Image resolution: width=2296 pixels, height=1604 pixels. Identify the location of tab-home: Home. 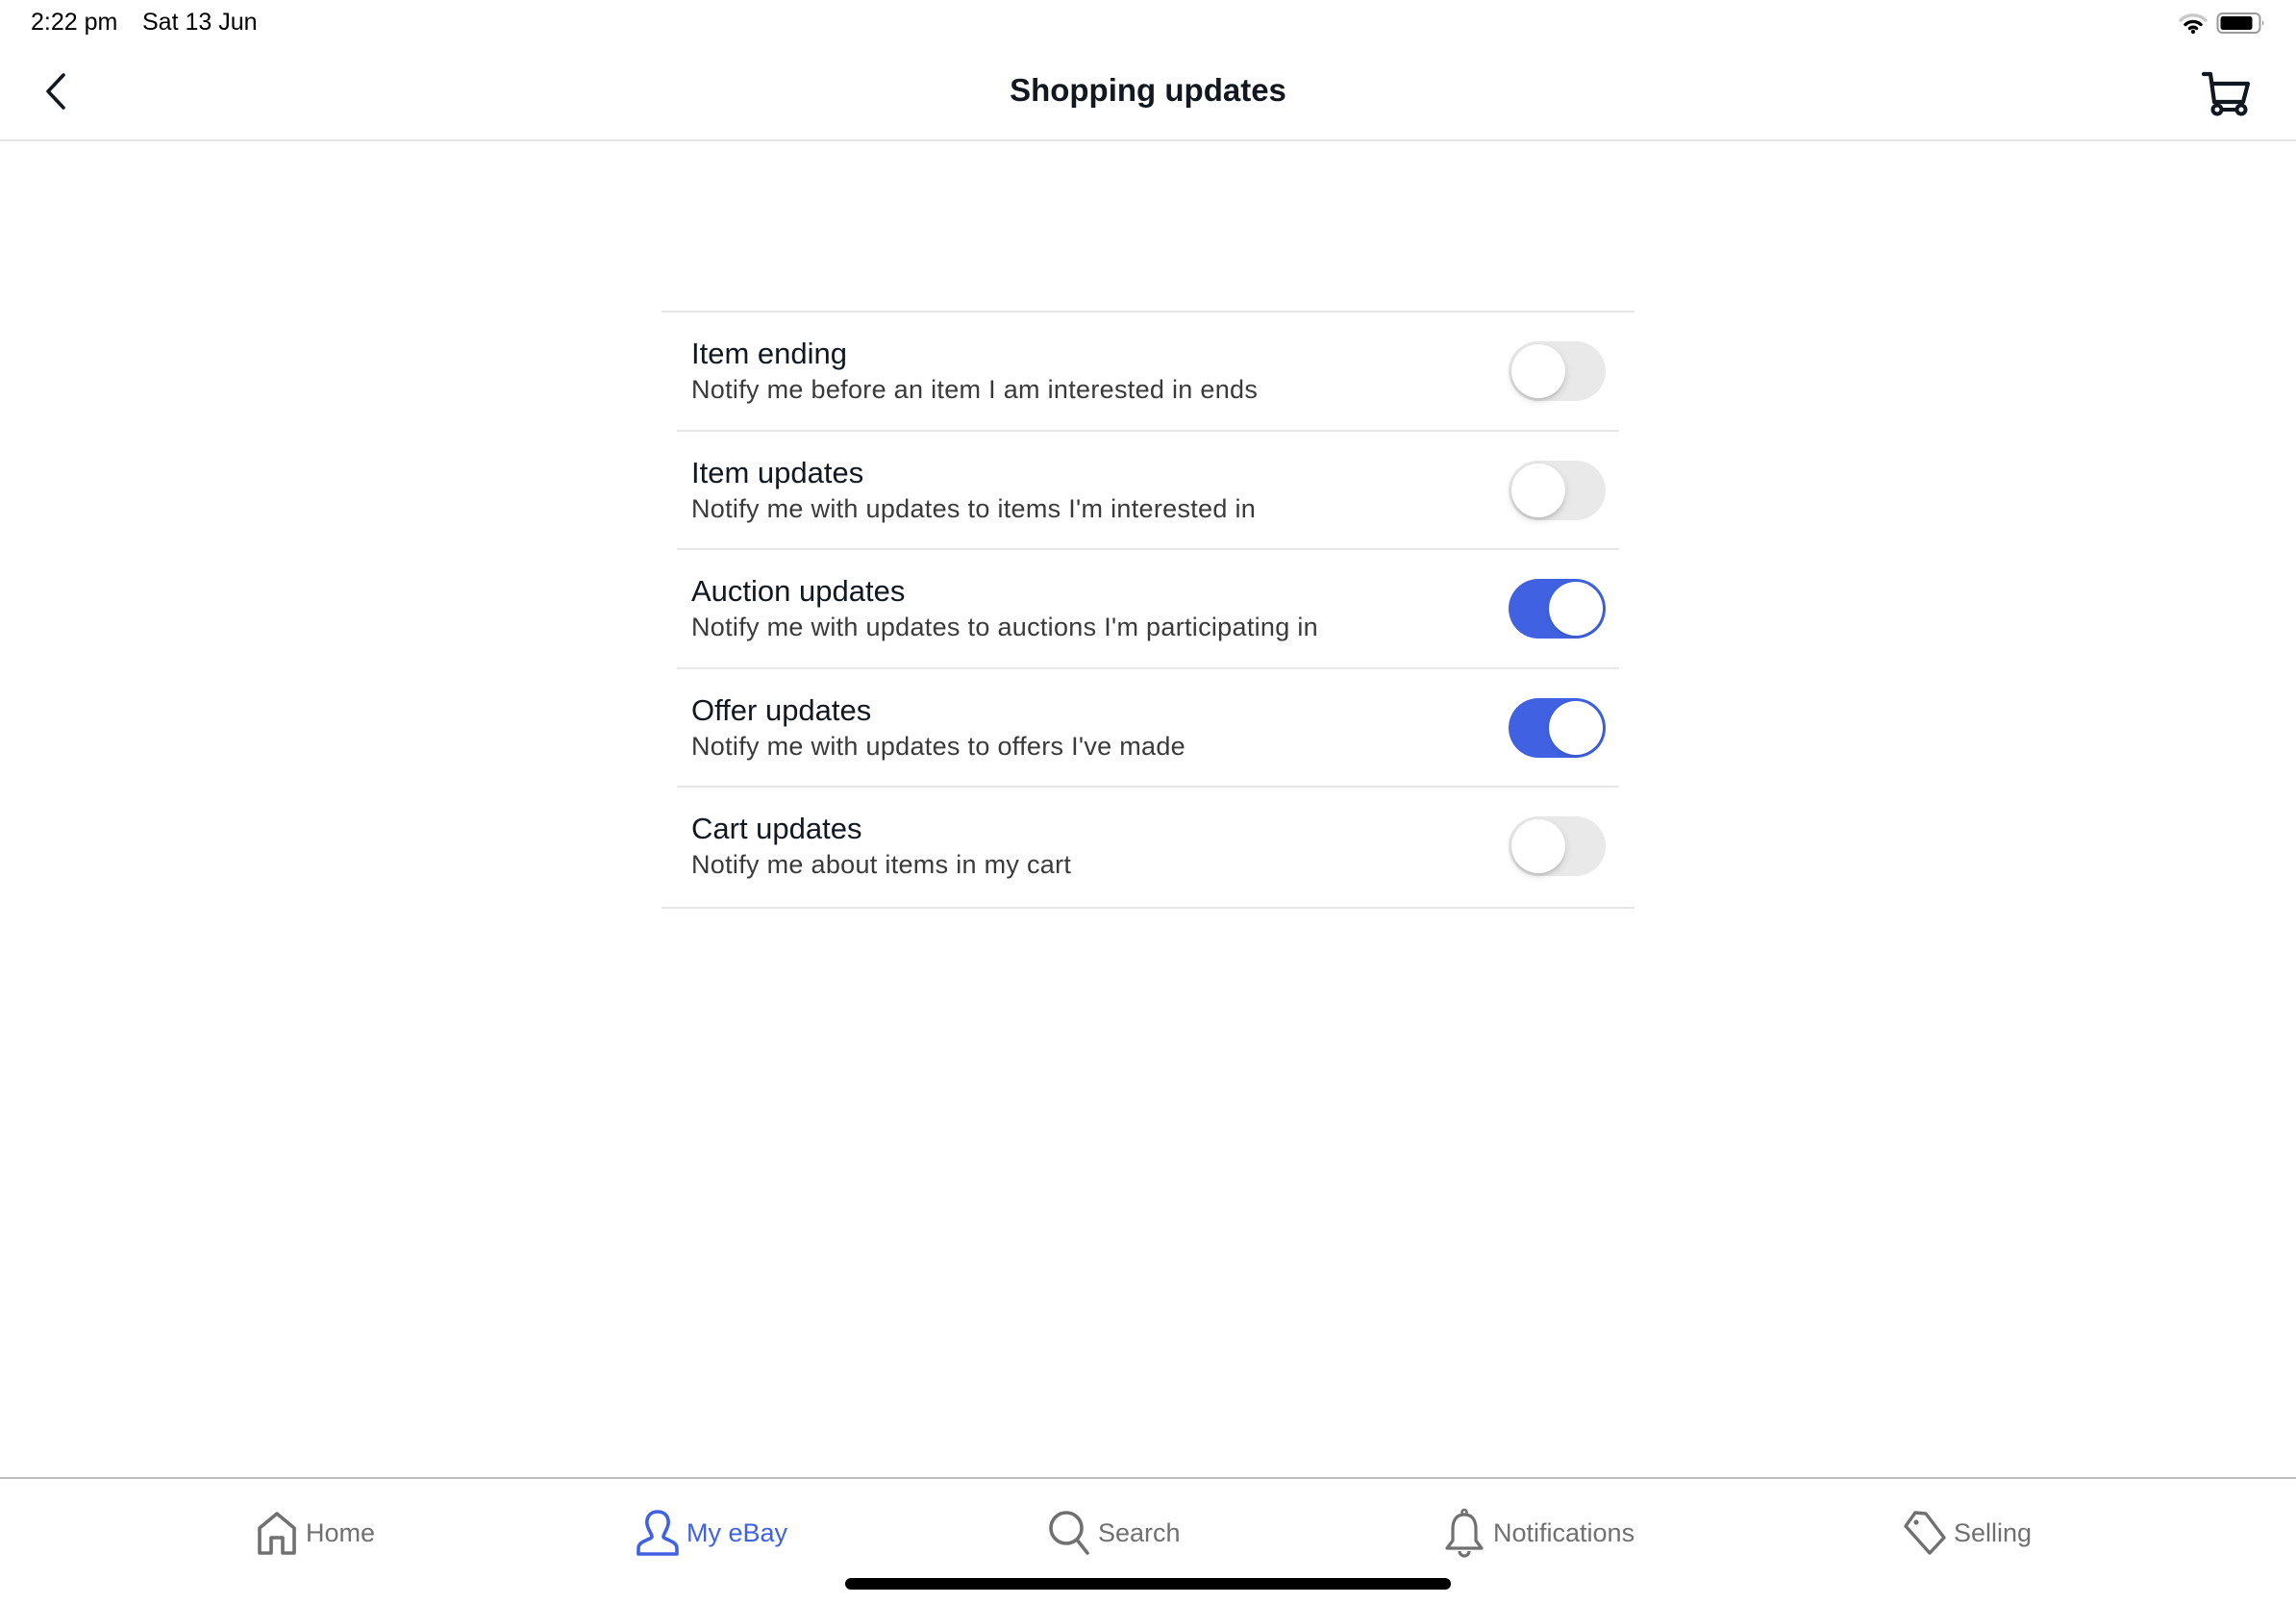
(315, 1533).